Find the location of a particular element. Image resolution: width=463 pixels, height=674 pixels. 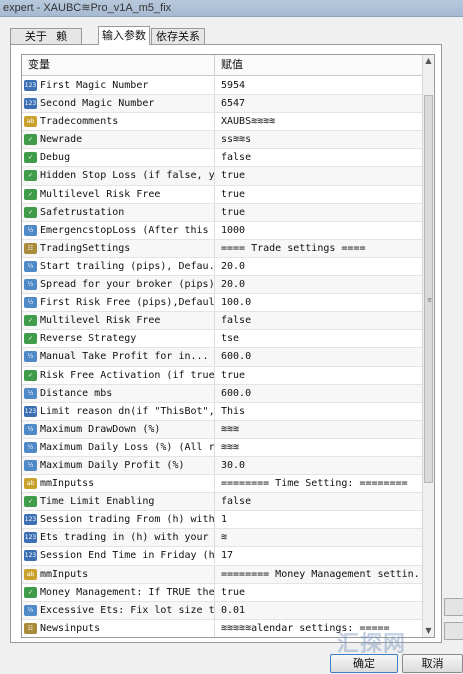

table-row: ab Tradecomments XAUBS≋≋≋≋ is located at coordinates (222, 122).